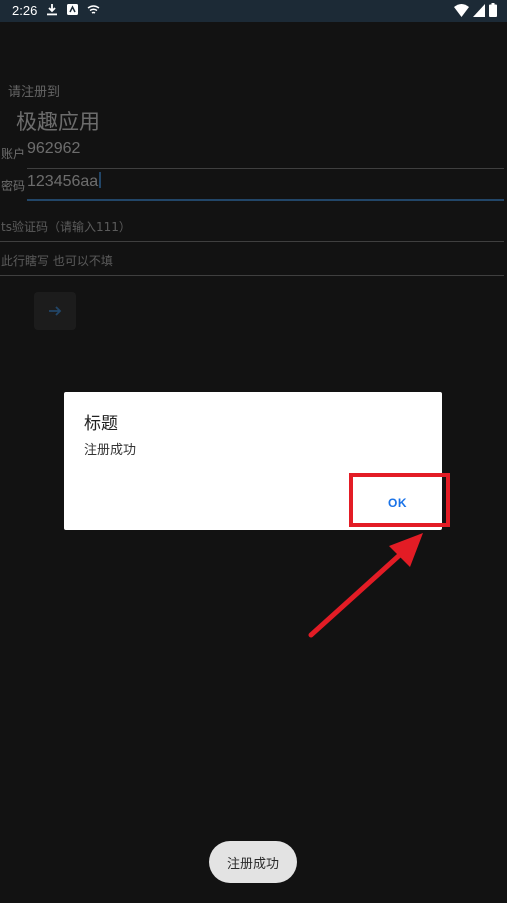  I want to click on annotation-arrow-icon, so click(365, 585).